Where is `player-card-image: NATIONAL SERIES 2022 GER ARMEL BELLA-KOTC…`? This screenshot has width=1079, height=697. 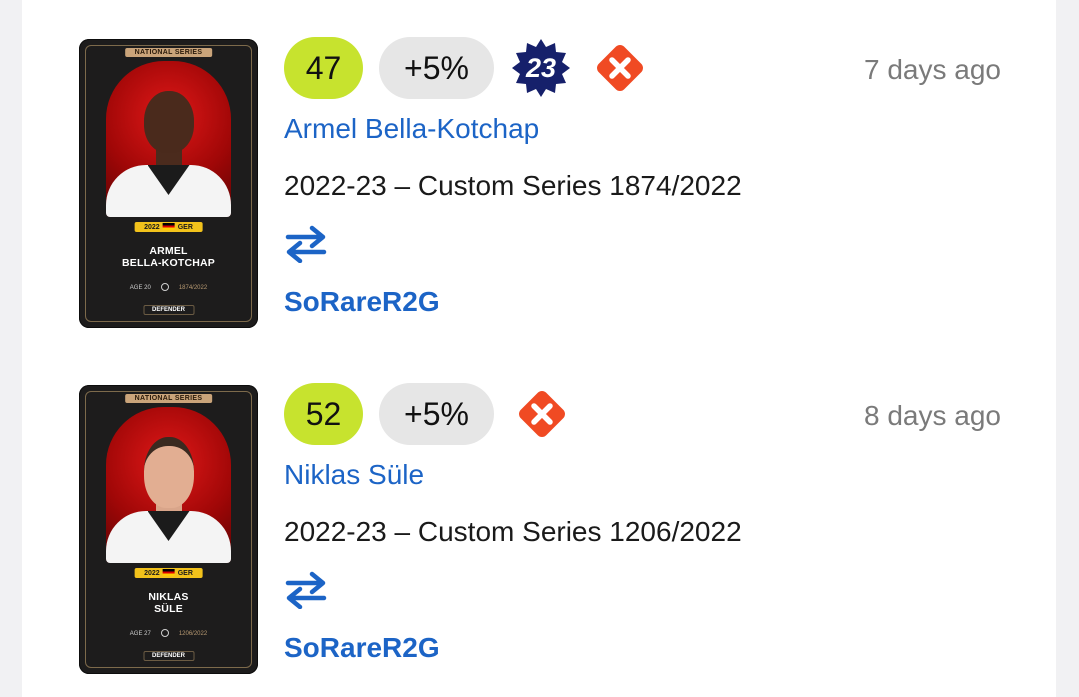
player-card-image: NATIONAL SERIES 2022 GER ARMEL BELLA-KOTC… is located at coordinates (168, 183).